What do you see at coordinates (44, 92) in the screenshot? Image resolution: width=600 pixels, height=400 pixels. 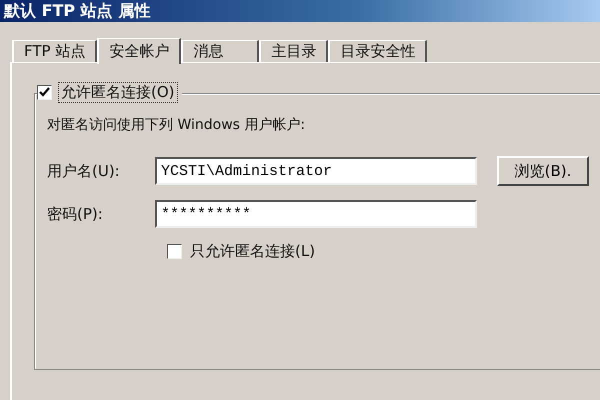 I see `checkmark-icon` at bounding box center [44, 92].